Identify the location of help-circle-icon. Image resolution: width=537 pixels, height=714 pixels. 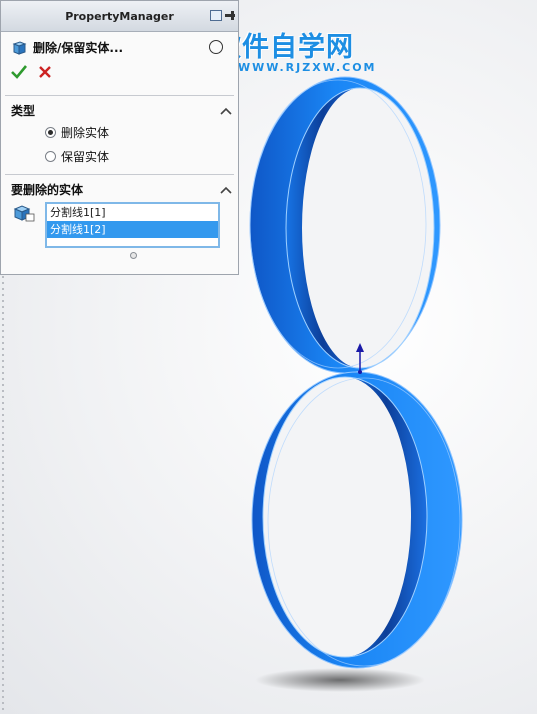
(216, 47).